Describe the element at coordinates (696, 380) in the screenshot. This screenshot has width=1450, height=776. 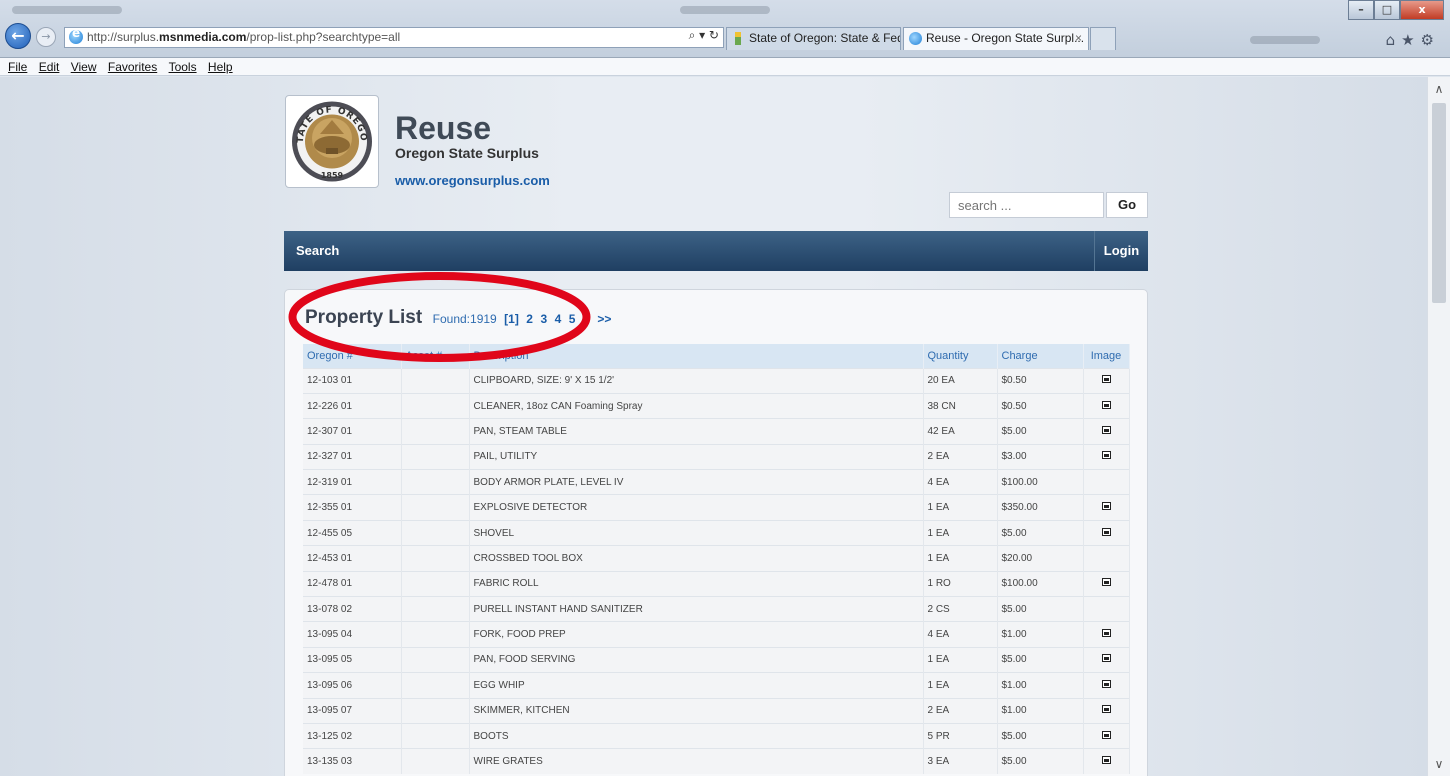
I see `cell-description: CLIPBOARD, SIZE: 9' X 15 1/2'` at that location.